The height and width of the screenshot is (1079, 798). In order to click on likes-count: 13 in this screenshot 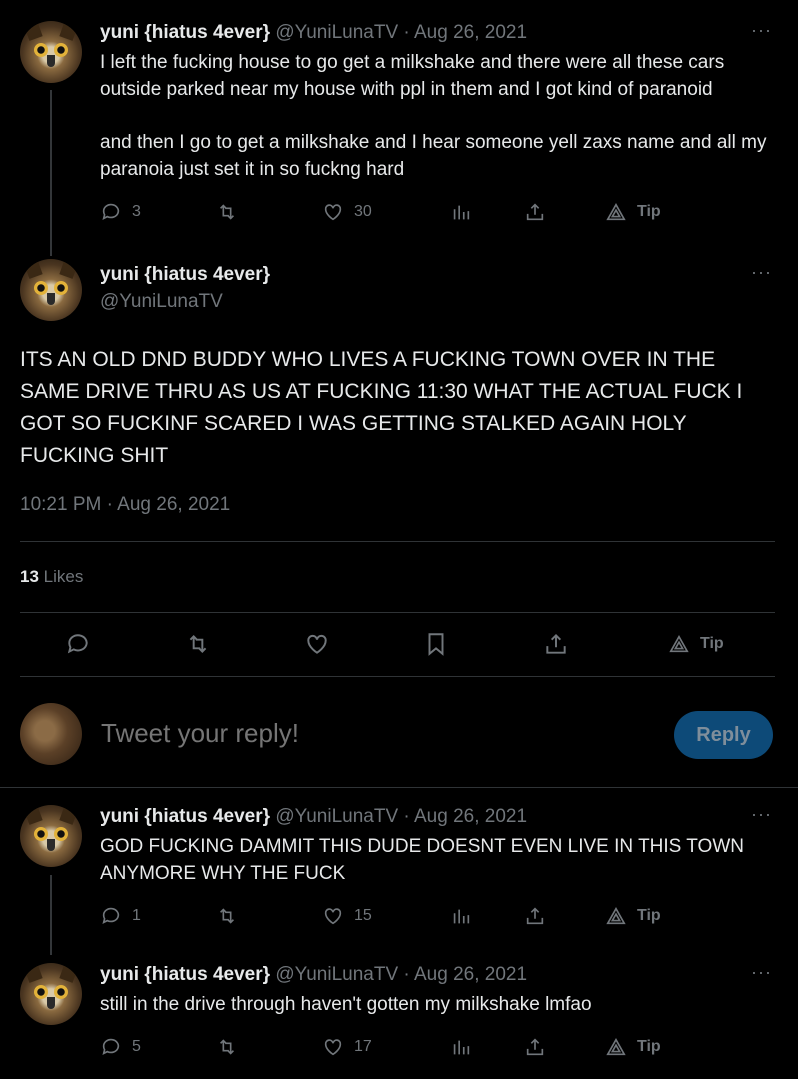, I will do `click(29, 576)`.